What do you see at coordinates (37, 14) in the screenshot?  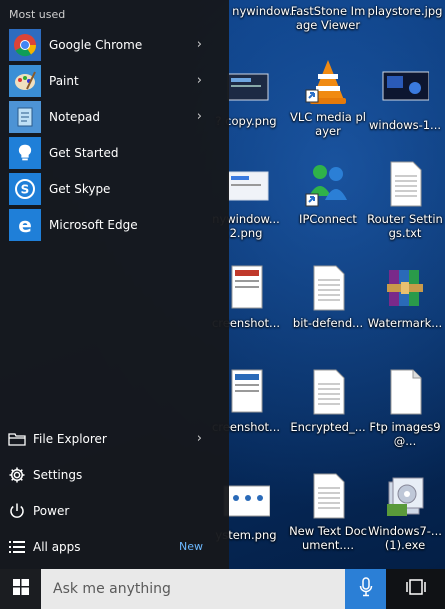 I see `most-used-heading: Most used` at bounding box center [37, 14].